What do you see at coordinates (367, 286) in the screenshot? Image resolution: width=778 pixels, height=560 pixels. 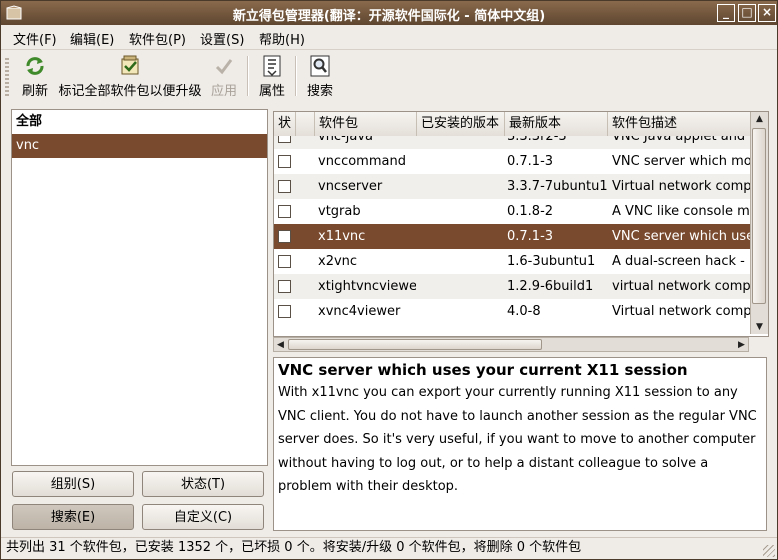 I see `package-name: xtightvncviewer` at bounding box center [367, 286].